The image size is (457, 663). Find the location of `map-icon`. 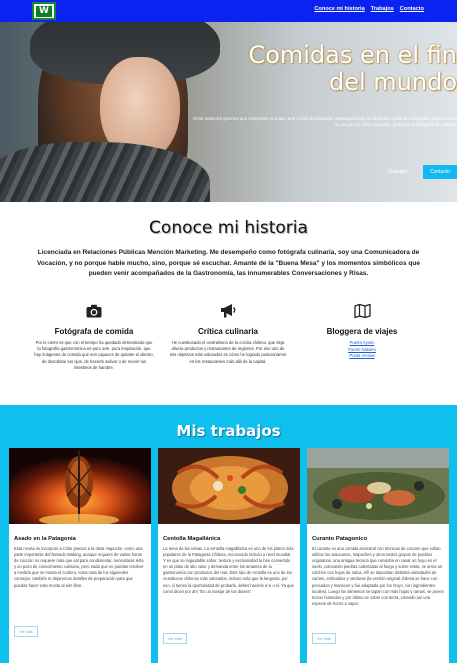

map-icon is located at coordinates (362, 311).